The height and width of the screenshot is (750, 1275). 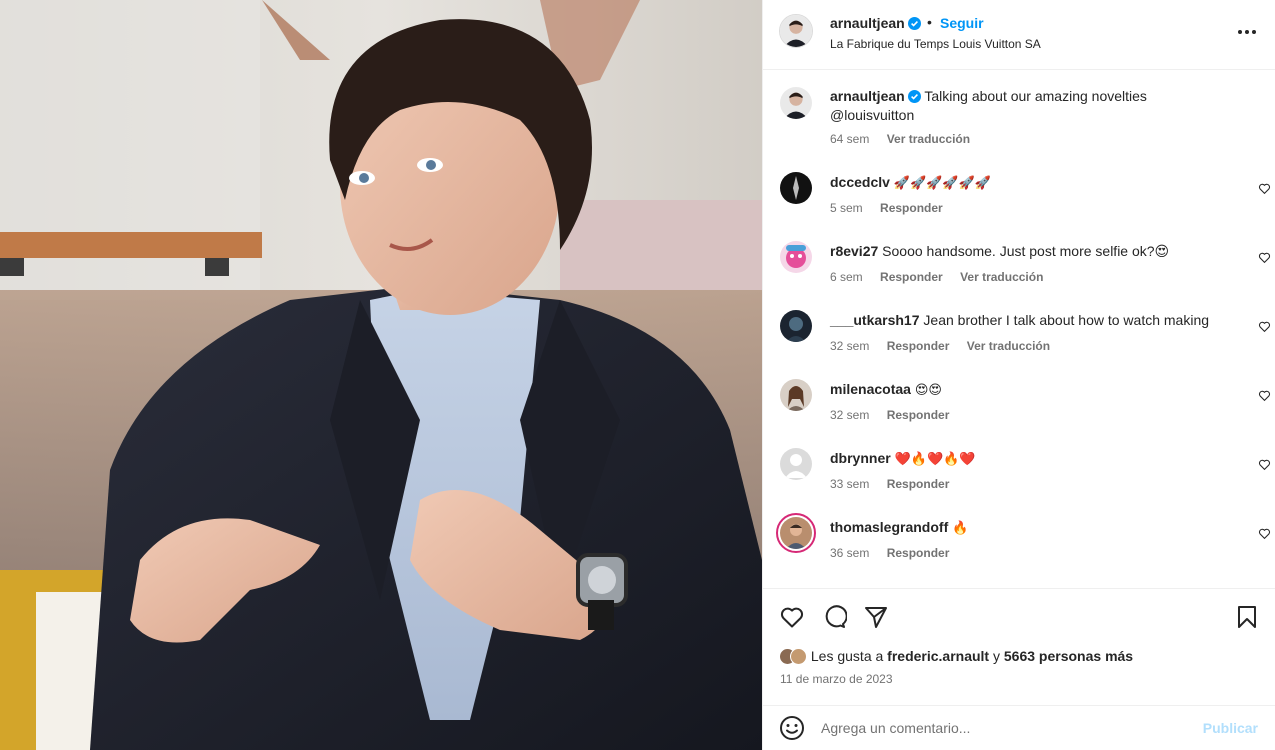 What do you see at coordinates (960, 528) in the screenshot?
I see `comment-body: 🔥` at bounding box center [960, 528].